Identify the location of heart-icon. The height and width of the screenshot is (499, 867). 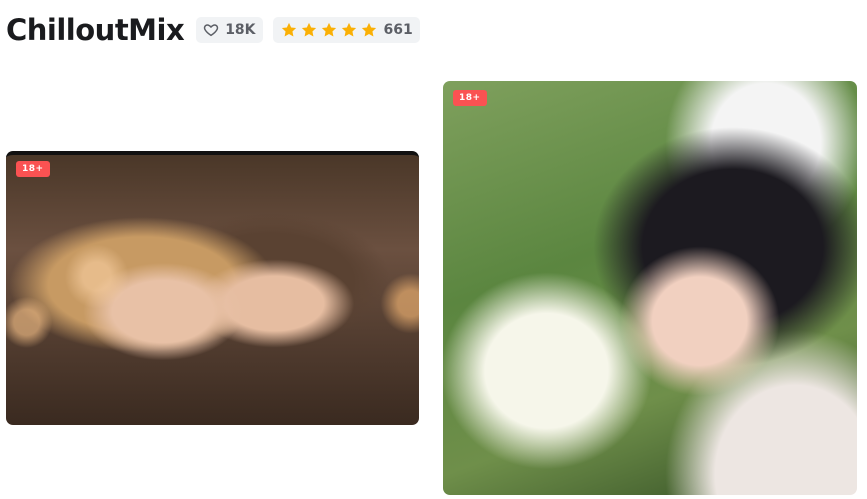
(211, 30).